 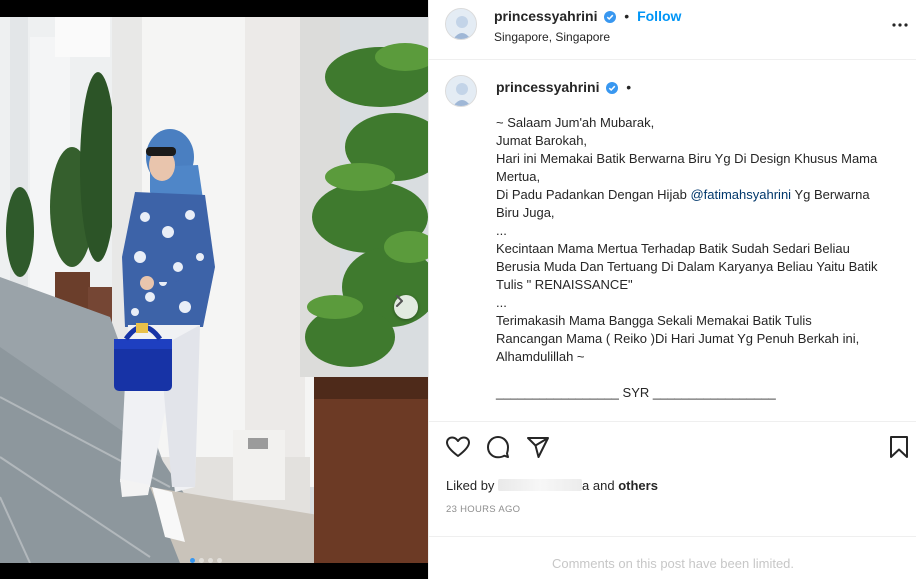 I want to click on caption-text-fragment: Yg Berwarna, so click(x=832, y=194).